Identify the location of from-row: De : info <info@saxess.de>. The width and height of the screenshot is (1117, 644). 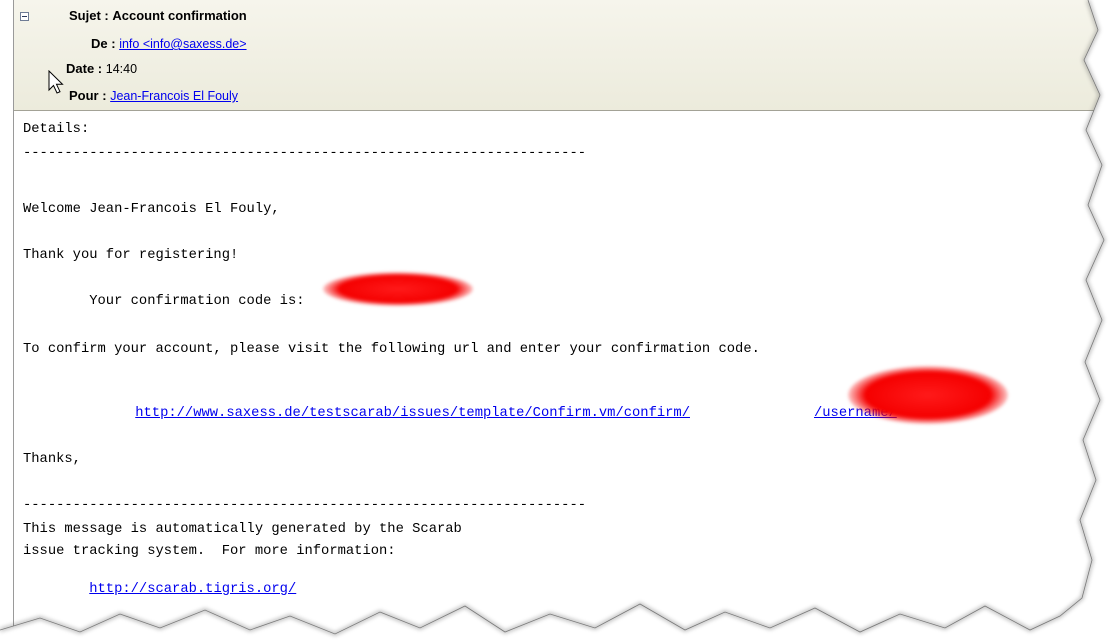
(169, 44).